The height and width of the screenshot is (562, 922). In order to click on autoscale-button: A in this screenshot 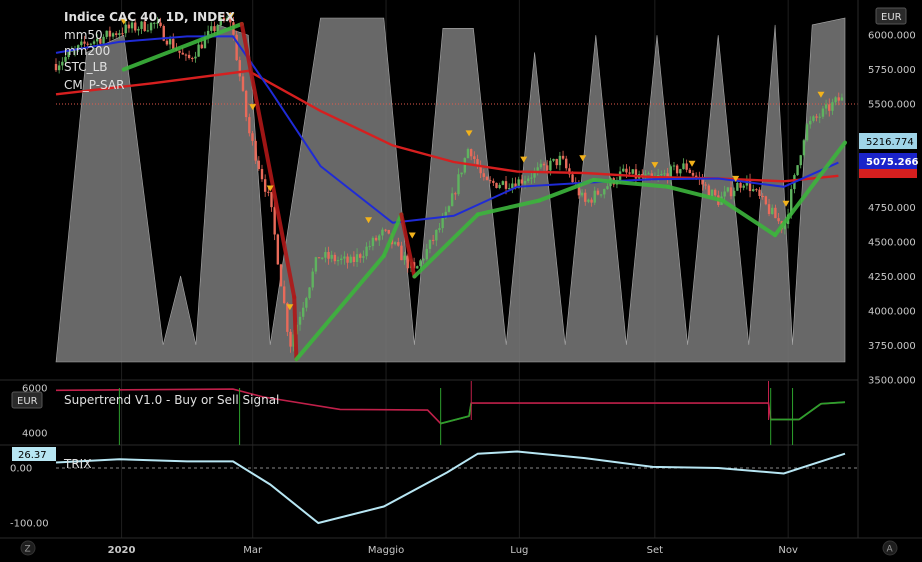, I will do `click(890, 548)`.